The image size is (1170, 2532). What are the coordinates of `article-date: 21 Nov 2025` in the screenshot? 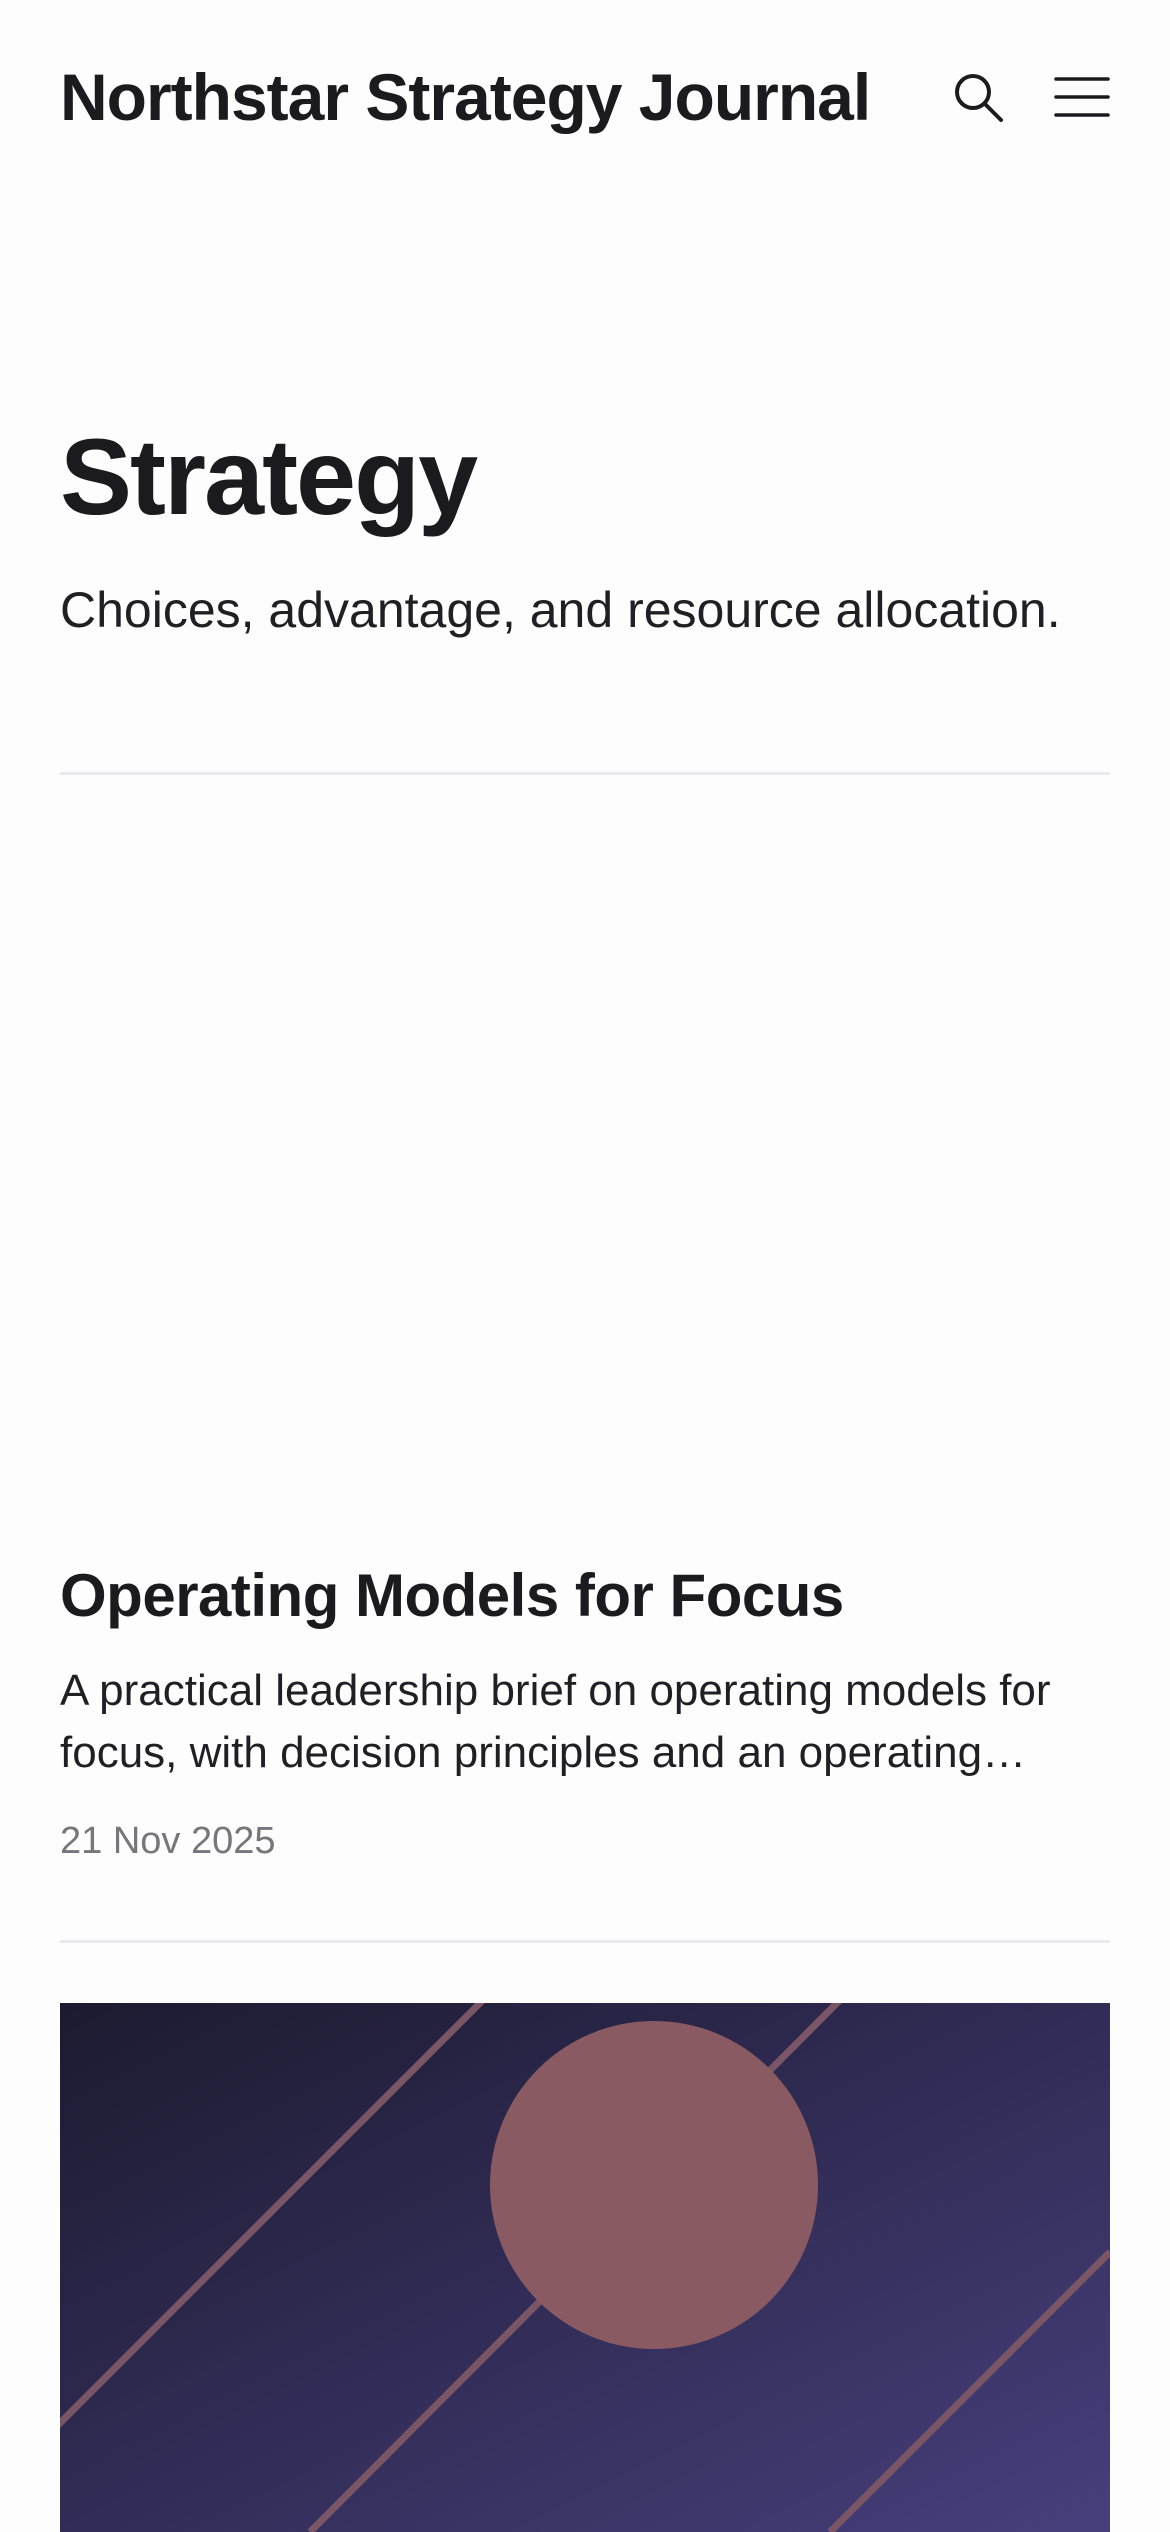 It's located at (168, 1841).